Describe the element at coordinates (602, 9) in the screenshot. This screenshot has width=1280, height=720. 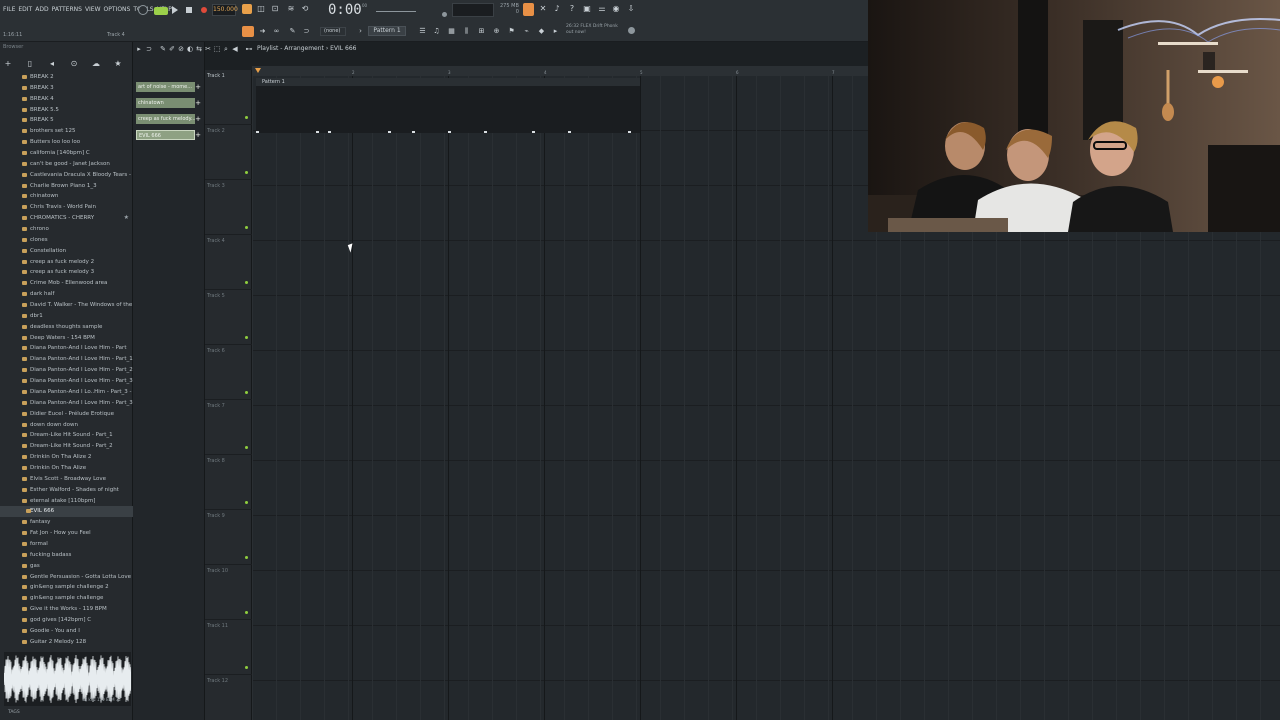
I see `mixer-icon: ⚌` at that location.